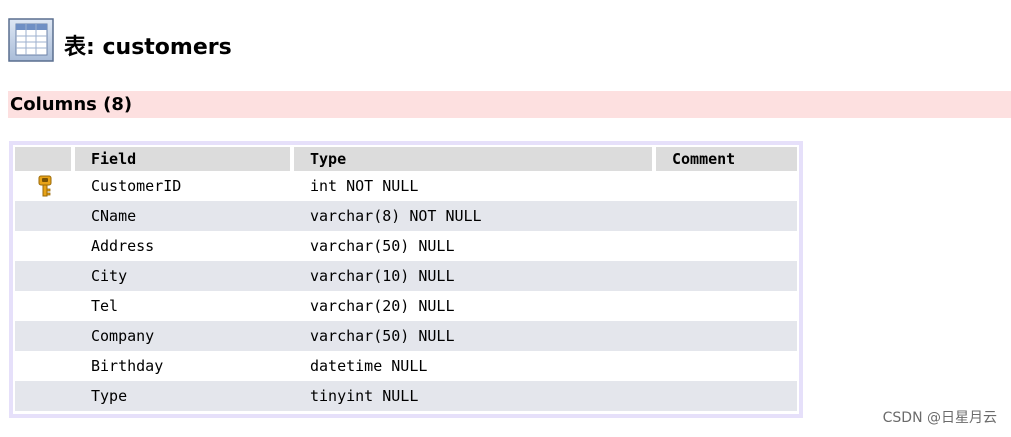 The height and width of the screenshot is (437, 1011). Describe the element at coordinates (184, 276) in the screenshot. I see `field-cell: City` at that location.